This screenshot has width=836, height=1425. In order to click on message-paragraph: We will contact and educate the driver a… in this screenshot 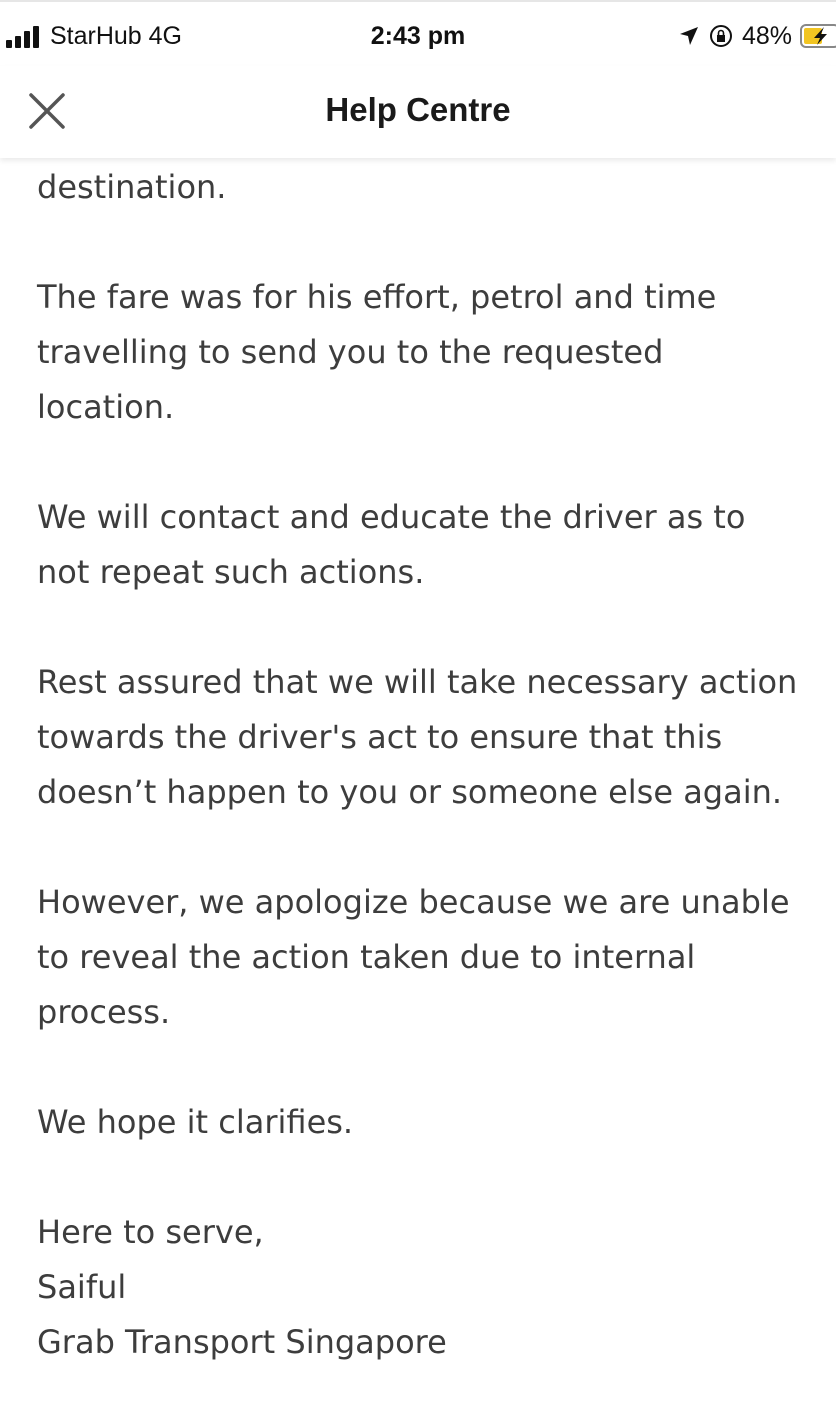, I will do `click(432, 545)`.